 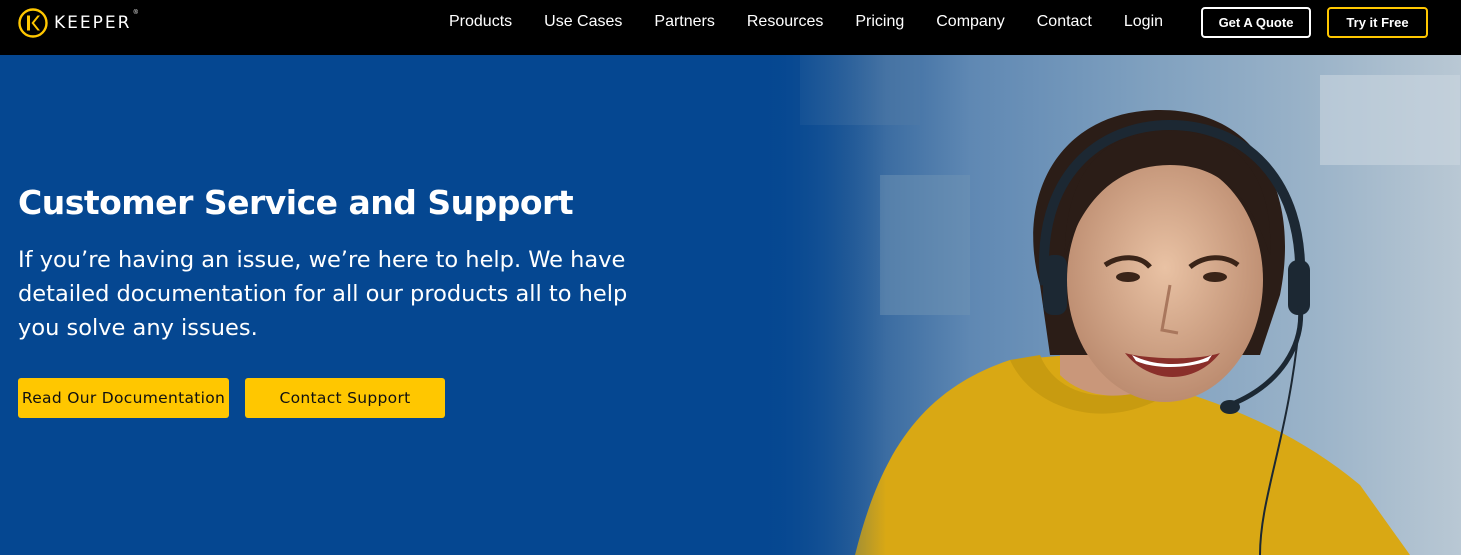 I want to click on read-documentation-button: Read Our Documentation, so click(x=123, y=398).